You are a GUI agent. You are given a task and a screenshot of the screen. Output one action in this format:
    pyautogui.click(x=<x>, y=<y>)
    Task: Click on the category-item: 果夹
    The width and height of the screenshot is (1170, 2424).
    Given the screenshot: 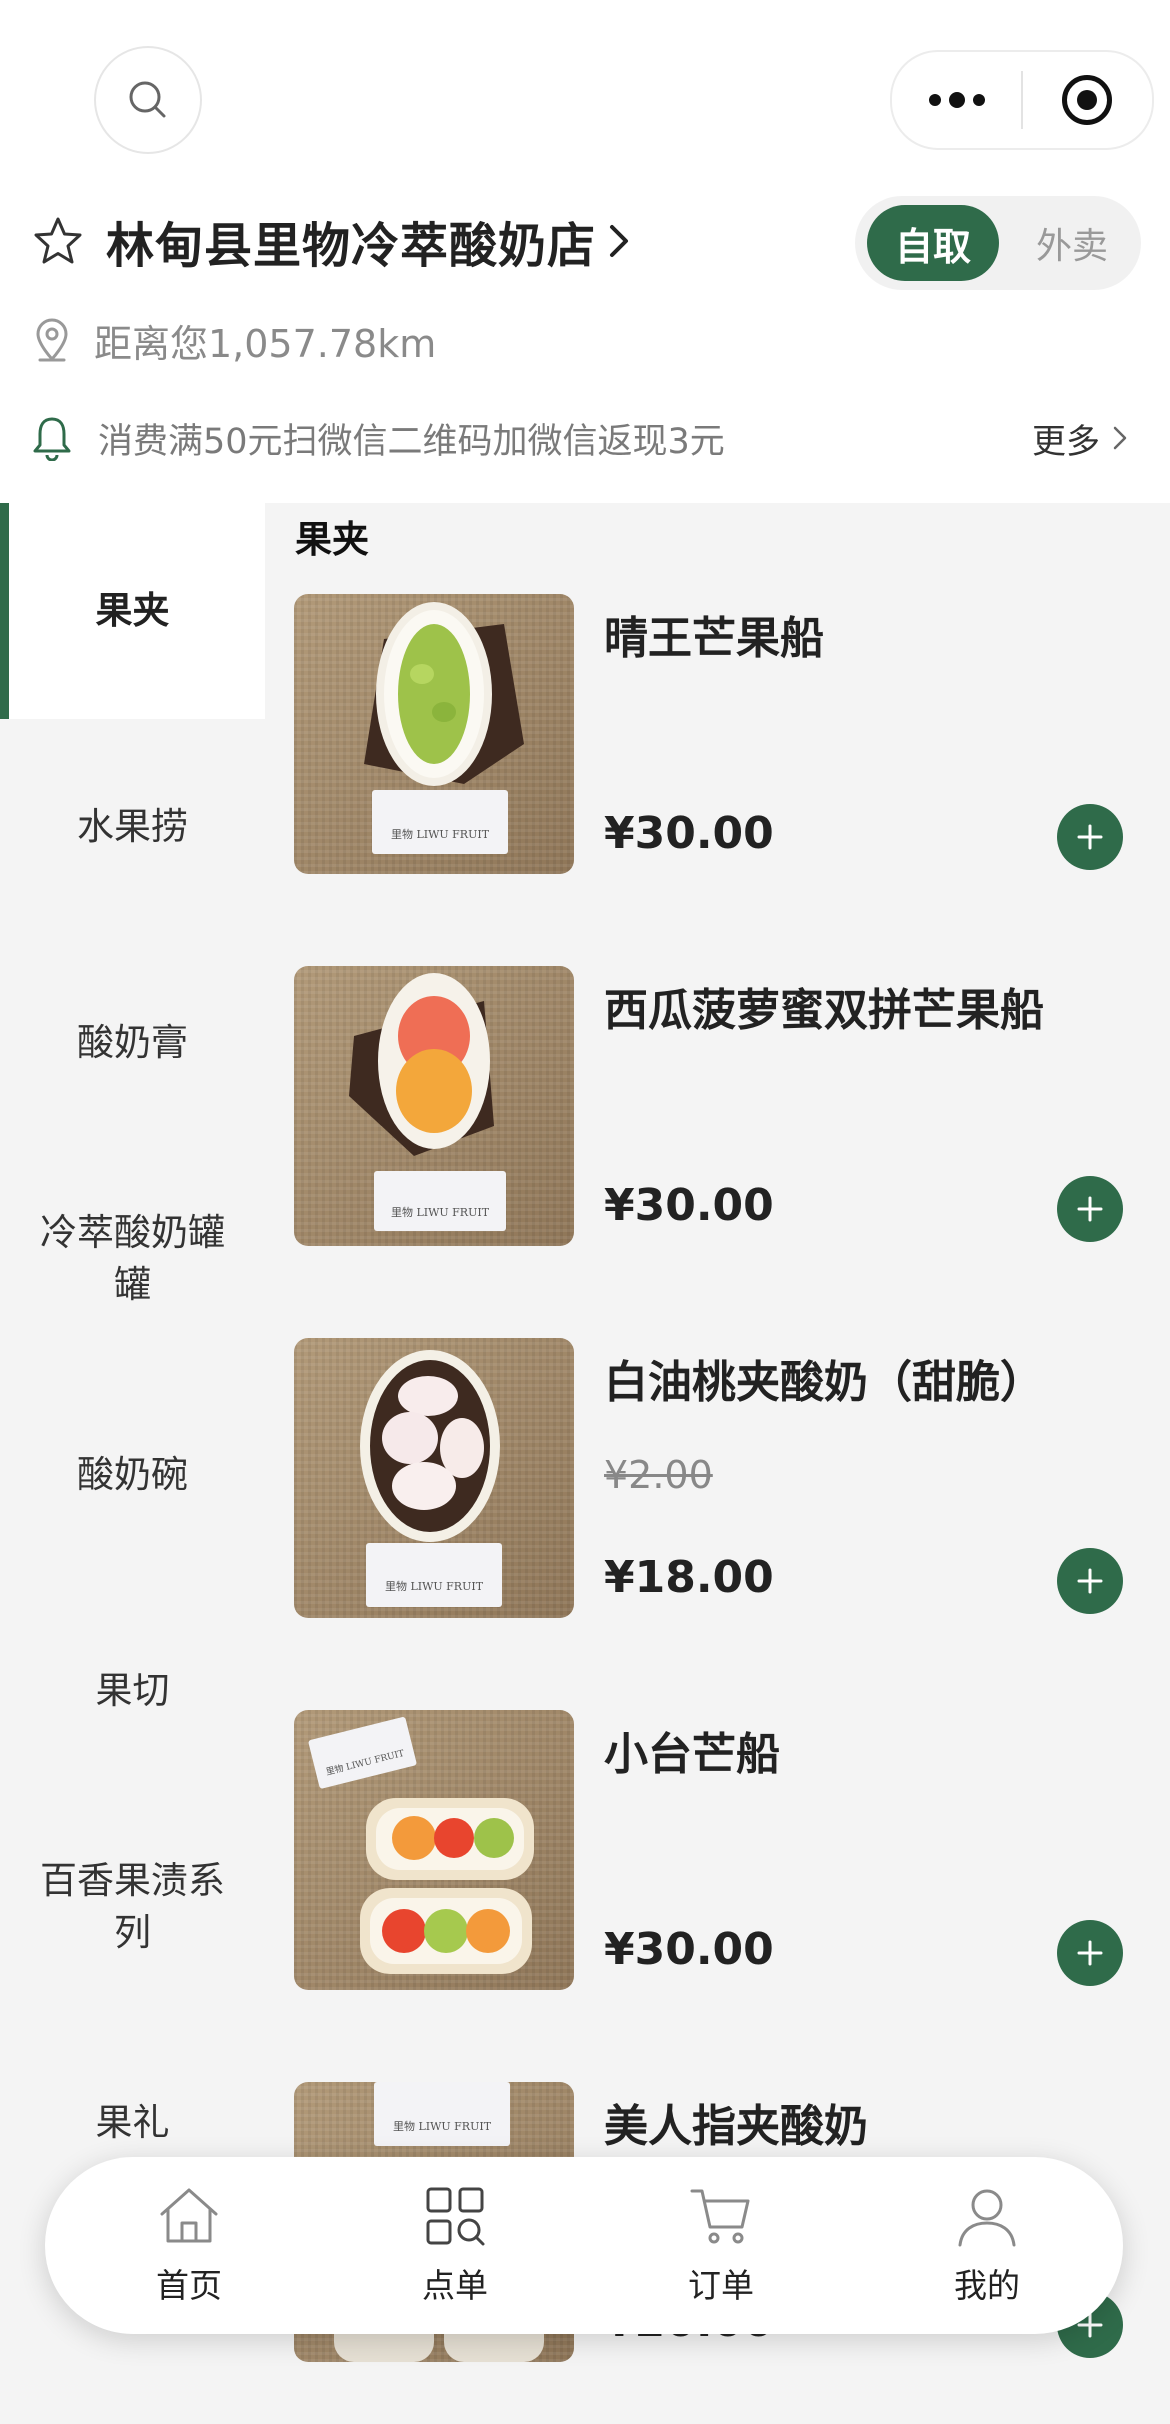 What is the action you would take?
    pyautogui.click(x=132, y=611)
    